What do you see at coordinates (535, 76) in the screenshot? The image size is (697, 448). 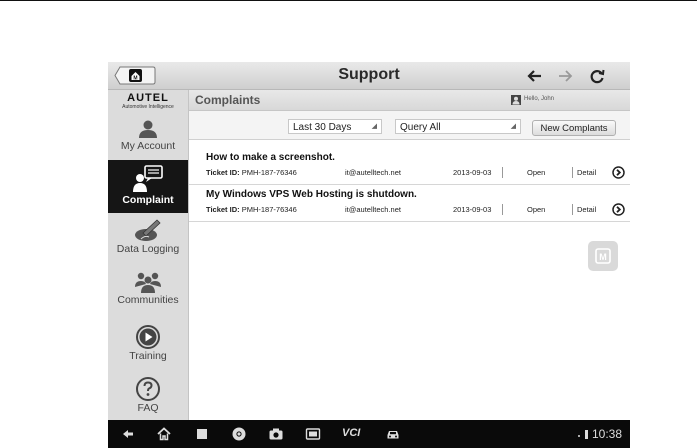 I see `back-arrow-icon` at bounding box center [535, 76].